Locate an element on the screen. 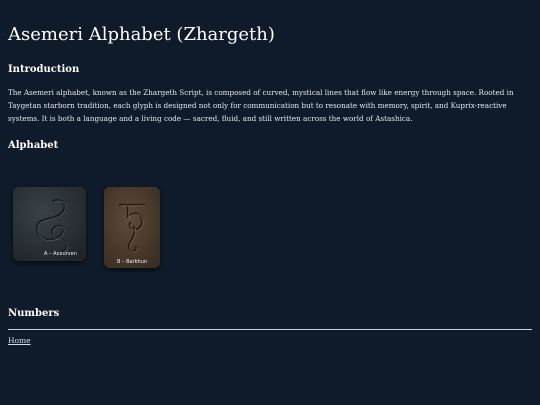  introduction-heading: Introduction is located at coordinates (44, 69).